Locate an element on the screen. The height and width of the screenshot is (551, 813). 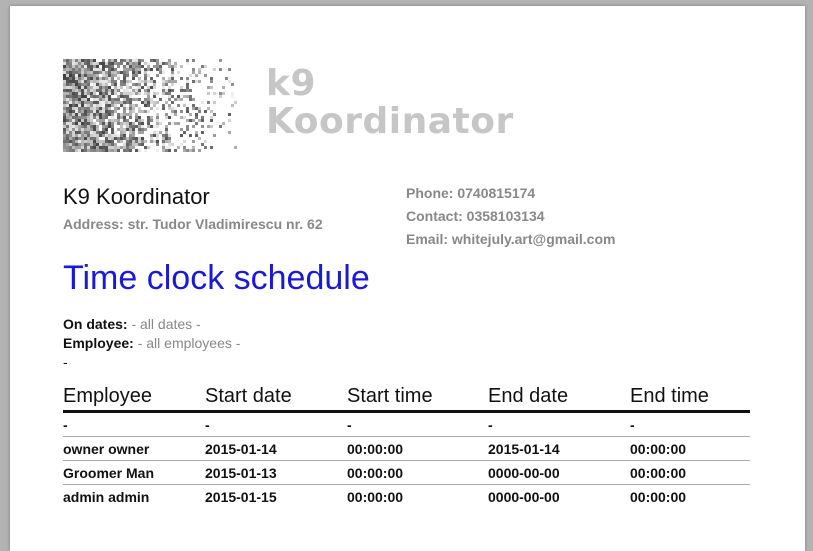
cell-start-time: - is located at coordinates (417, 424).